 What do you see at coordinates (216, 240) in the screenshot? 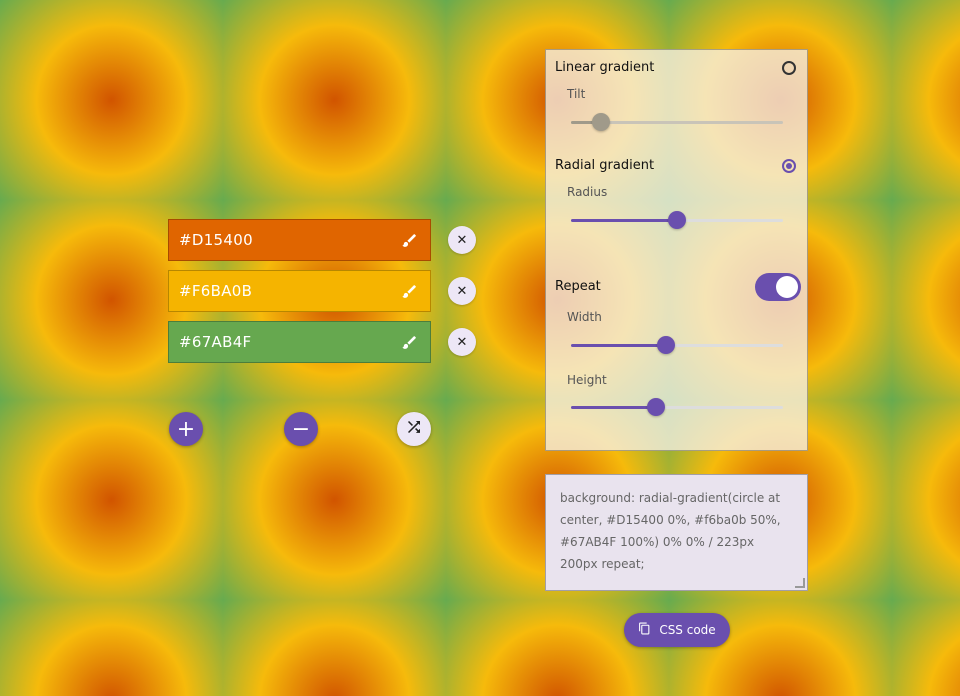
I see `color-hex-1: #D15400` at bounding box center [216, 240].